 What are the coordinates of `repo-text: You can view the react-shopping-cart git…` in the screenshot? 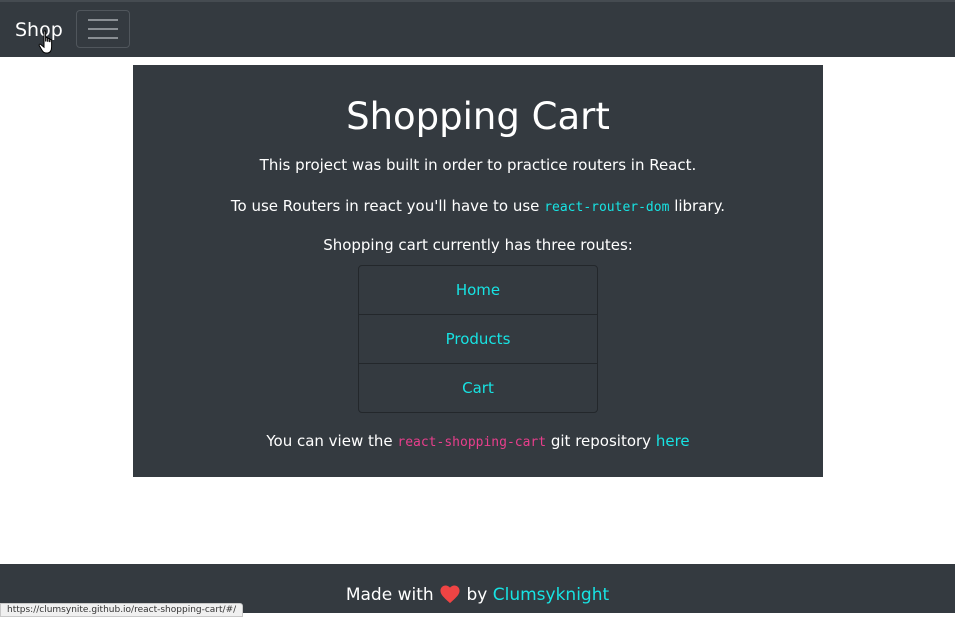 It's located at (478, 442).